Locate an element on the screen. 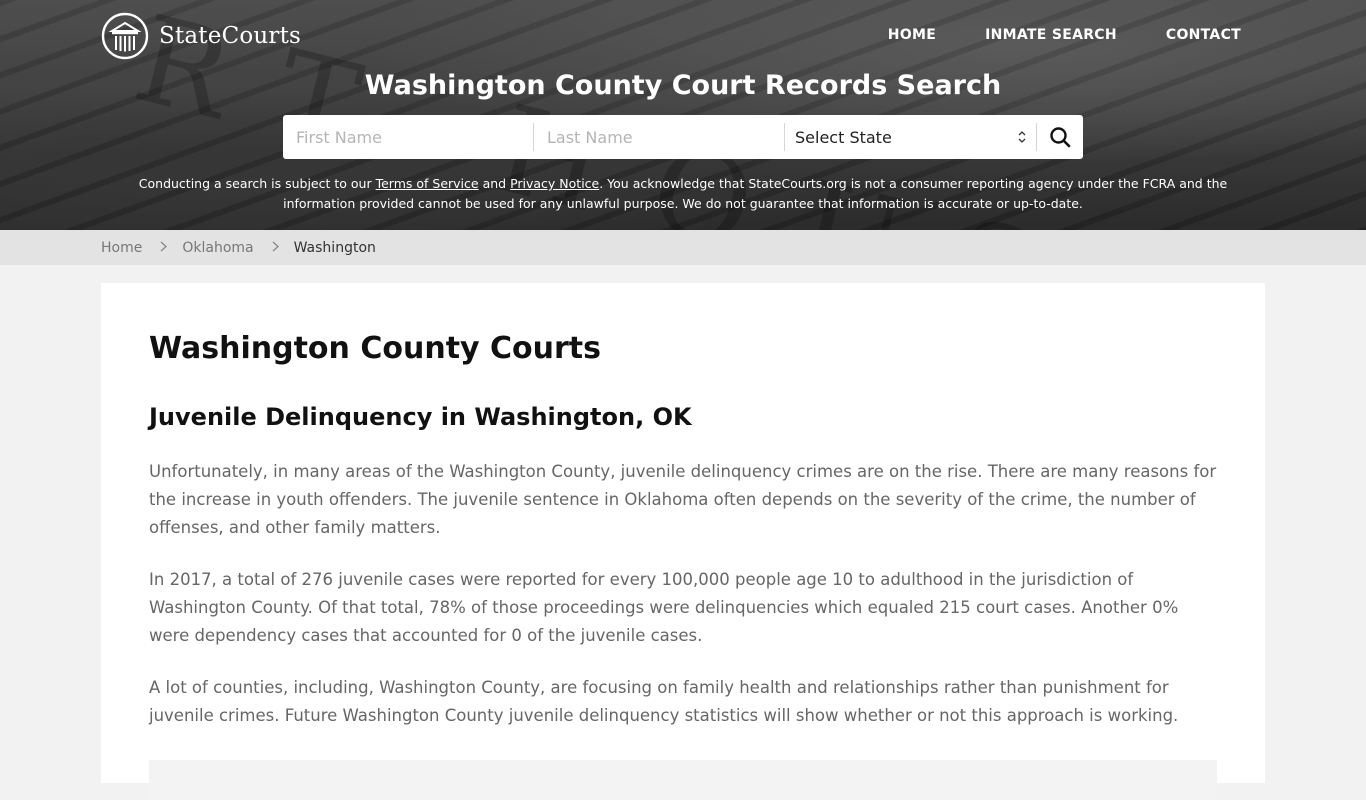 This screenshot has width=1366, height=800. state-select: Select State is located at coordinates (910, 137).